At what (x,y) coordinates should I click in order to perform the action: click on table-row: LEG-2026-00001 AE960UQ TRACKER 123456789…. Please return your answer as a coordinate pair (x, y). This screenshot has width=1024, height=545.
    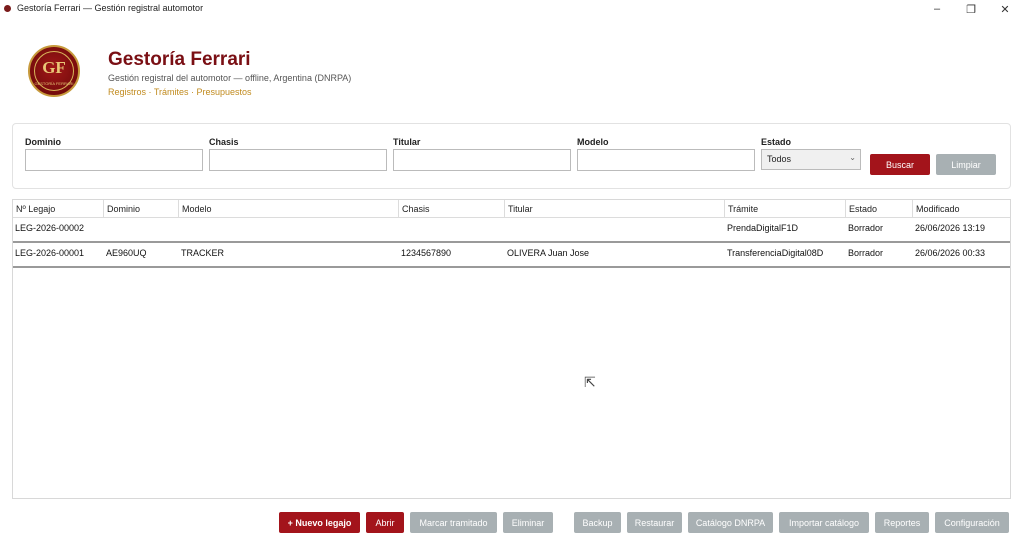
    Looking at the image, I should click on (511, 255).